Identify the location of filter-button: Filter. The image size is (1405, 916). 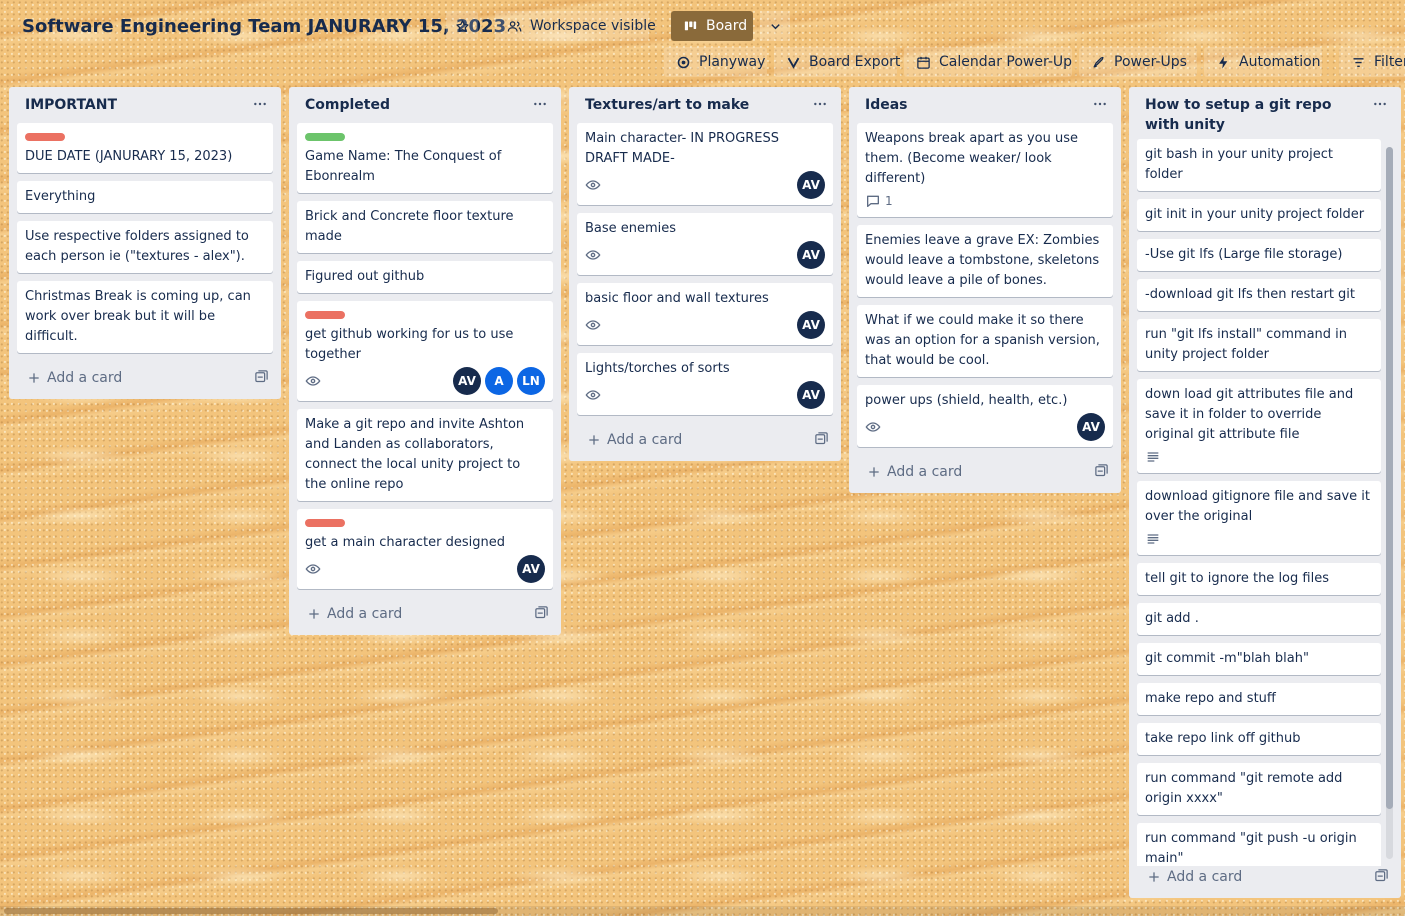
(1372, 62).